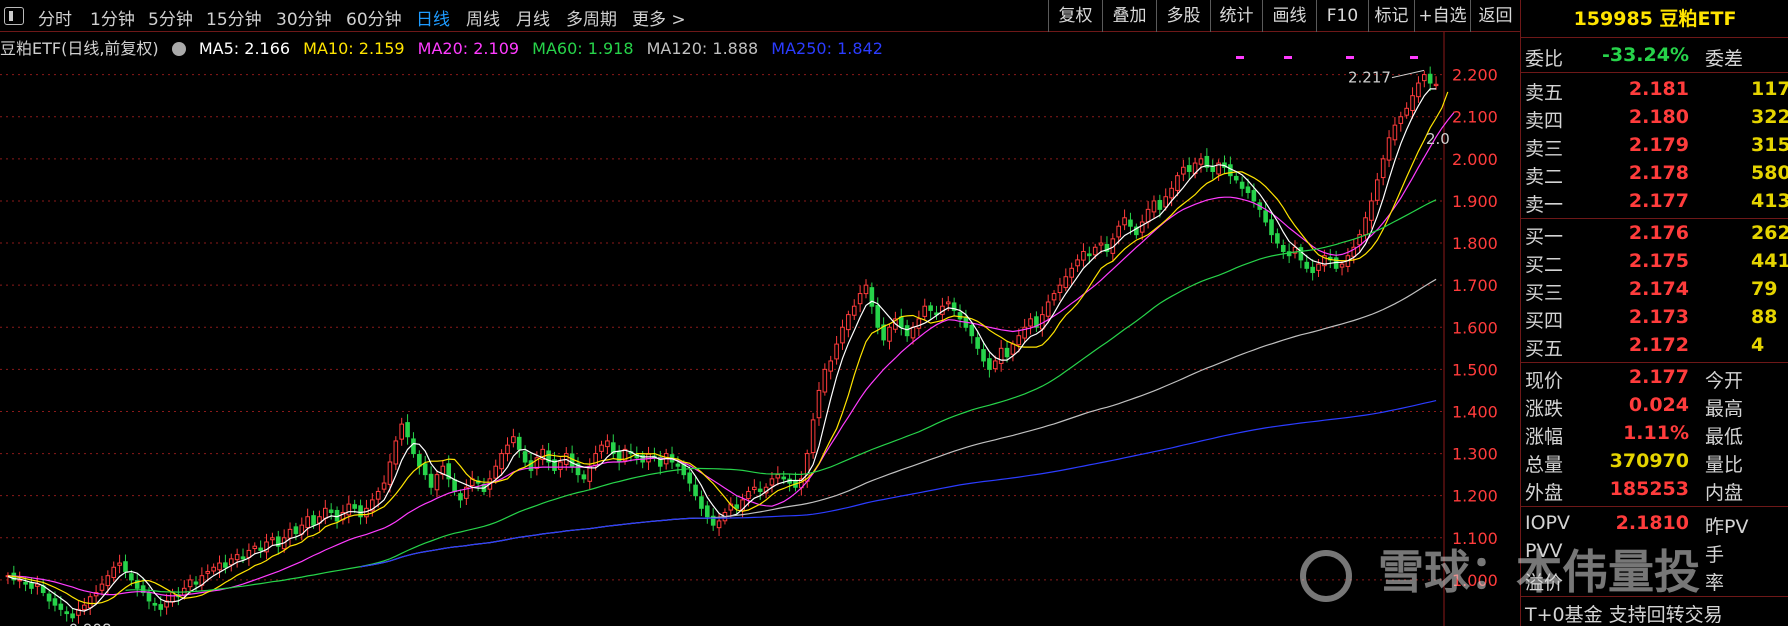 The height and width of the screenshot is (626, 1788). What do you see at coordinates (1649, 461) in the screenshot?
I see `stat-value: 370970` at bounding box center [1649, 461].